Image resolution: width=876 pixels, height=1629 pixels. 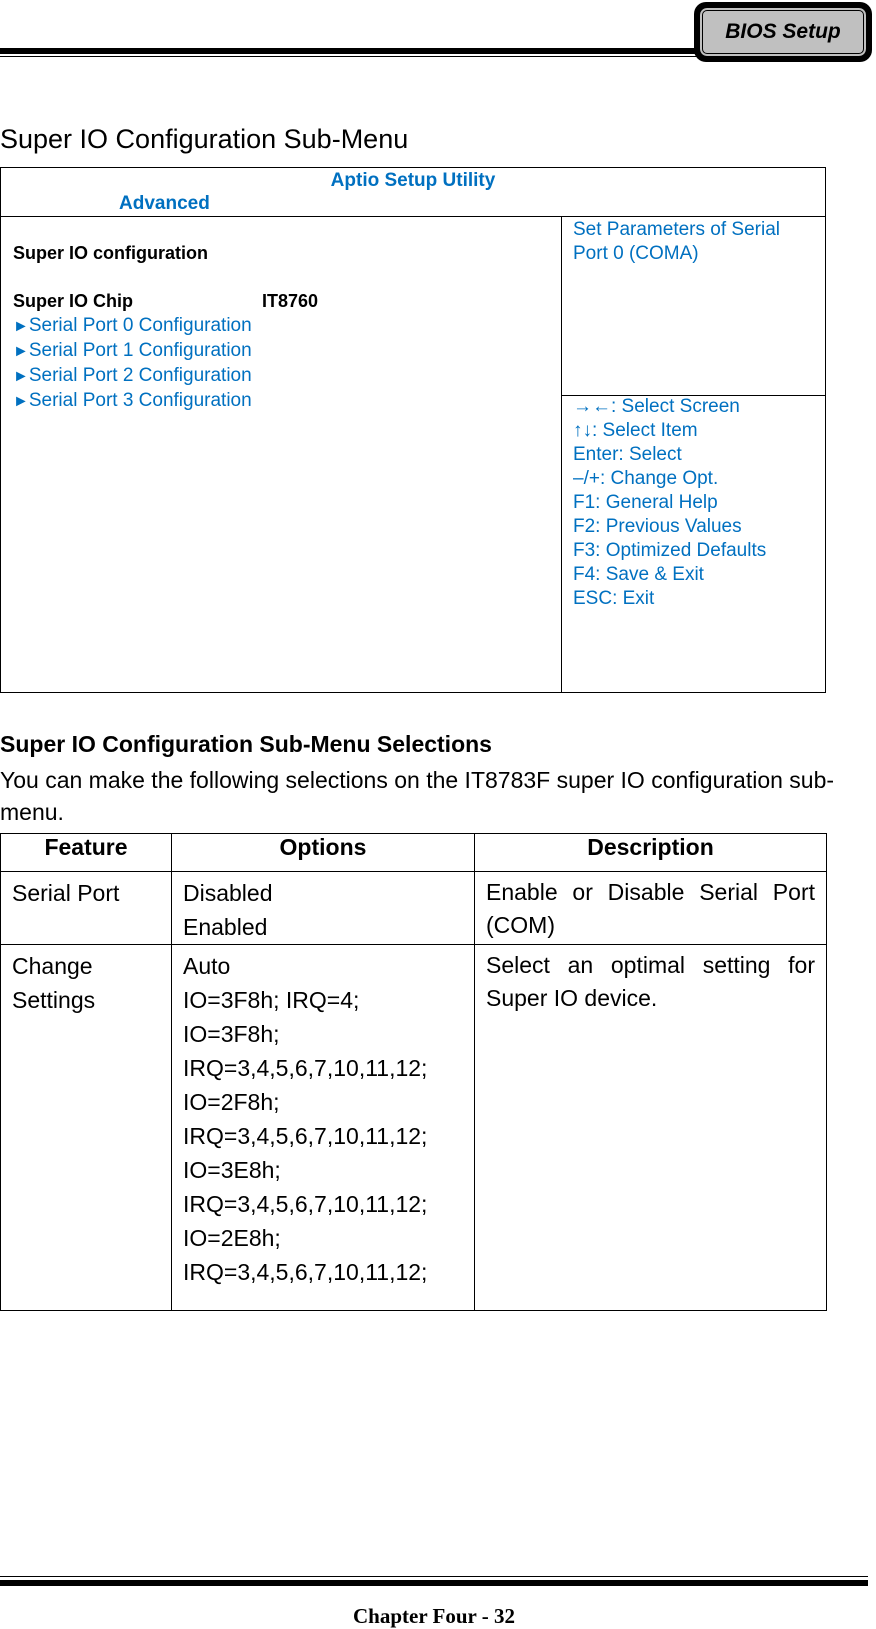 I want to click on option-item: Enabled, so click(x=225, y=927).